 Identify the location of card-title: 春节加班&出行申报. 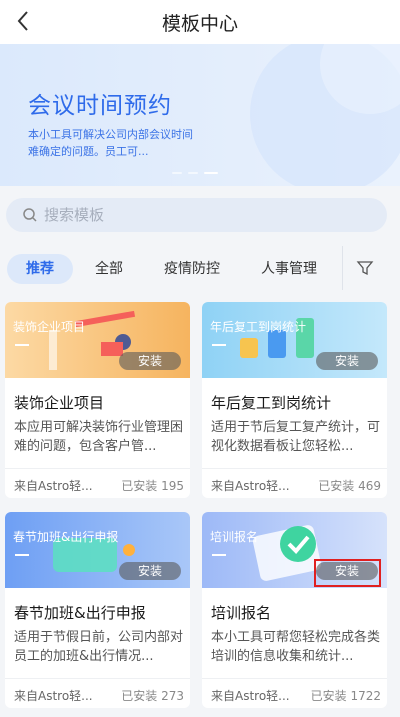
(80, 613).